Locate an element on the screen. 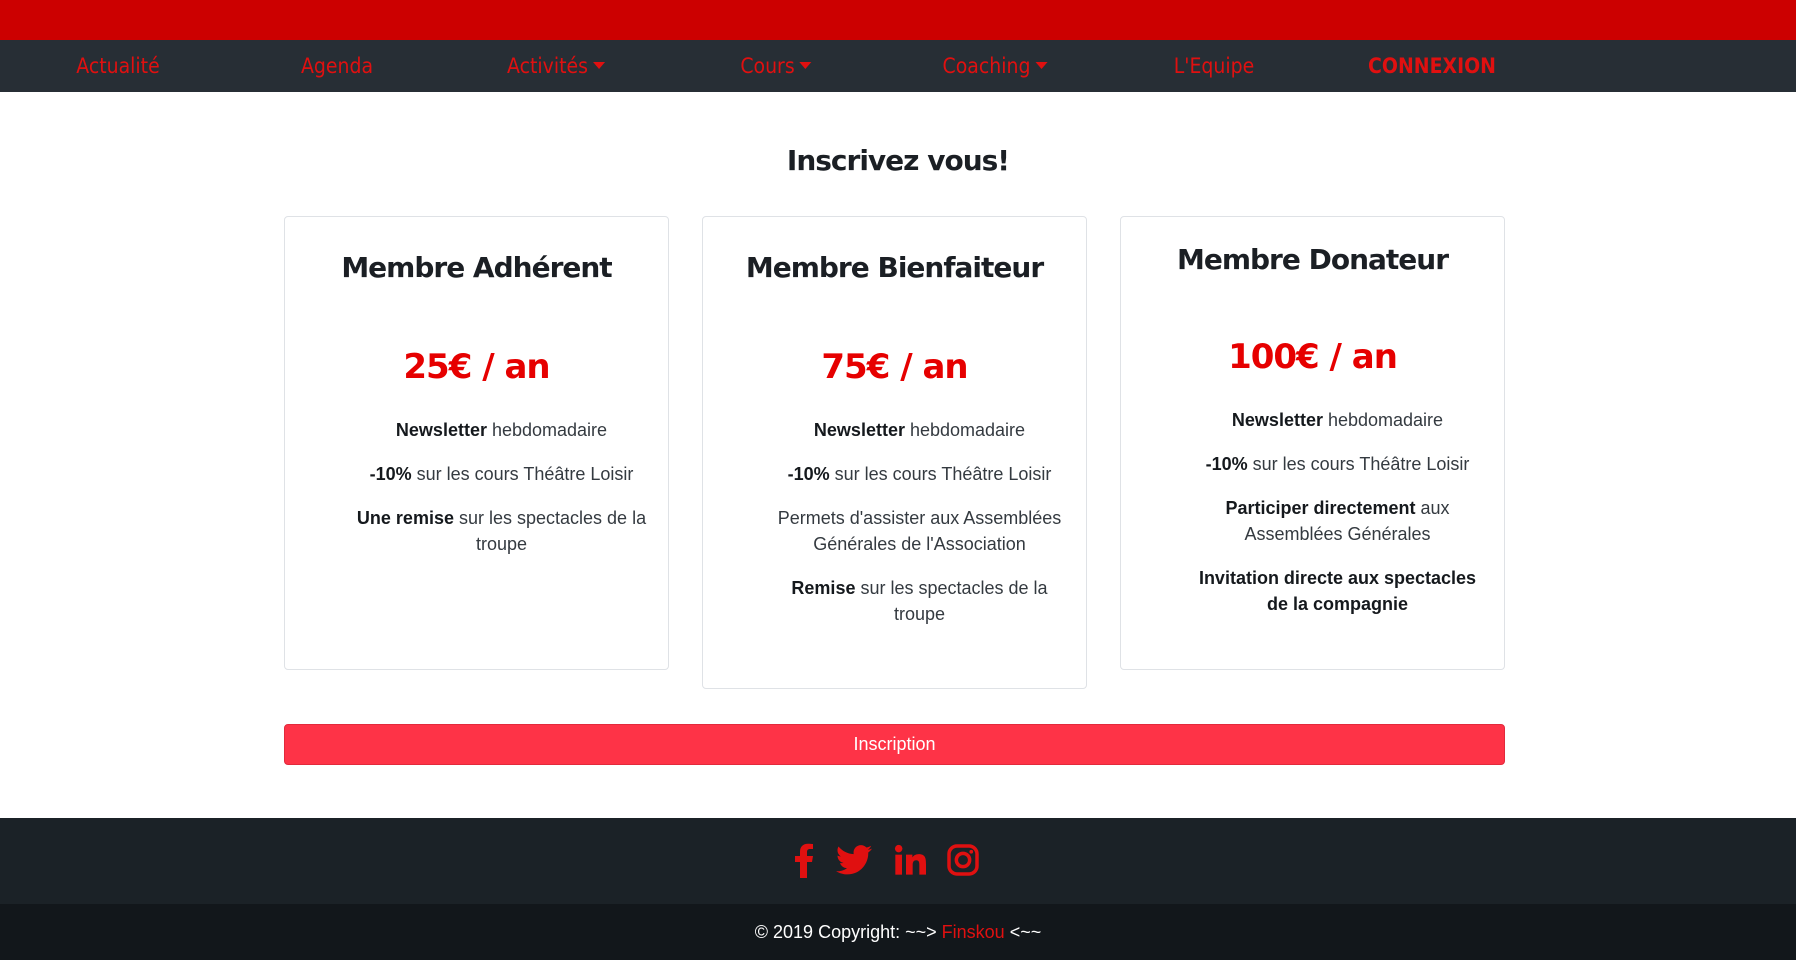  feature-highlight: Participer directement is located at coordinates (1320, 508).